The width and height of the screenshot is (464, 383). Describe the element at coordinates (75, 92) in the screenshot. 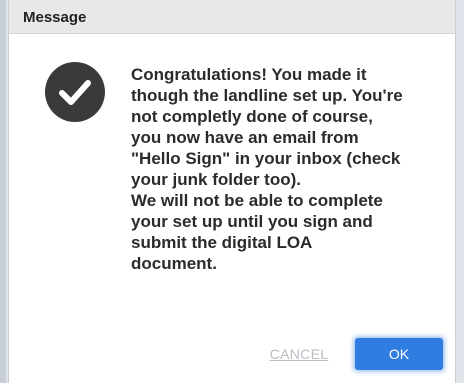

I see `checkmark-circle-icon` at that location.